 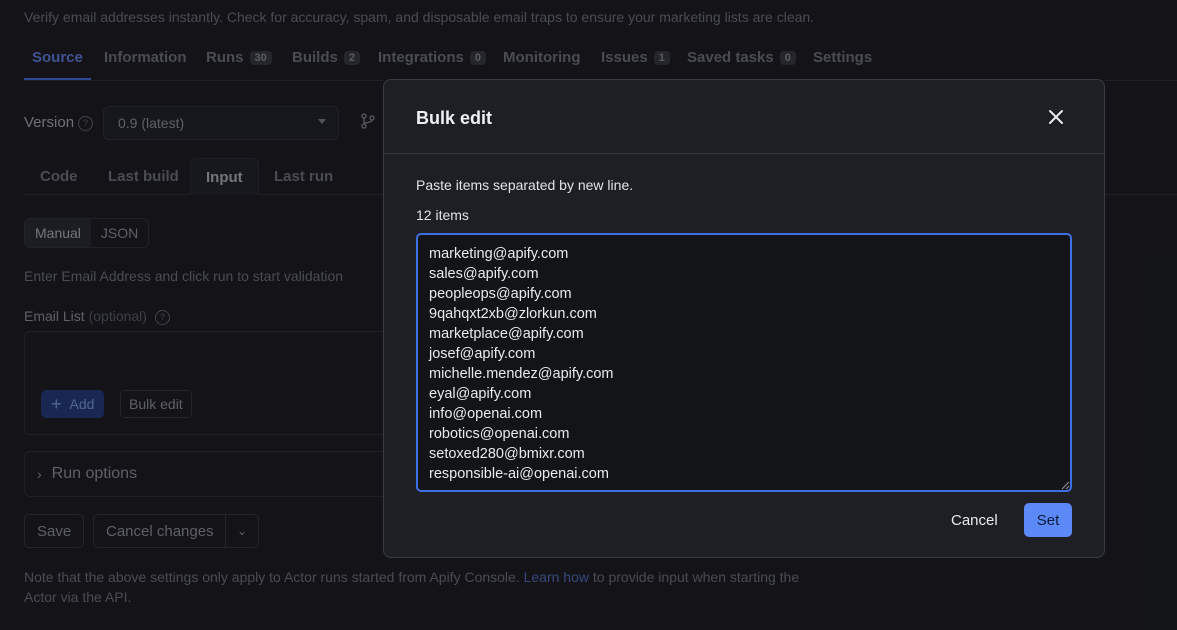 What do you see at coordinates (744, 117) in the screenshot?
I see `dialog-header: Bulk edit` at bounding box center [744, 117].